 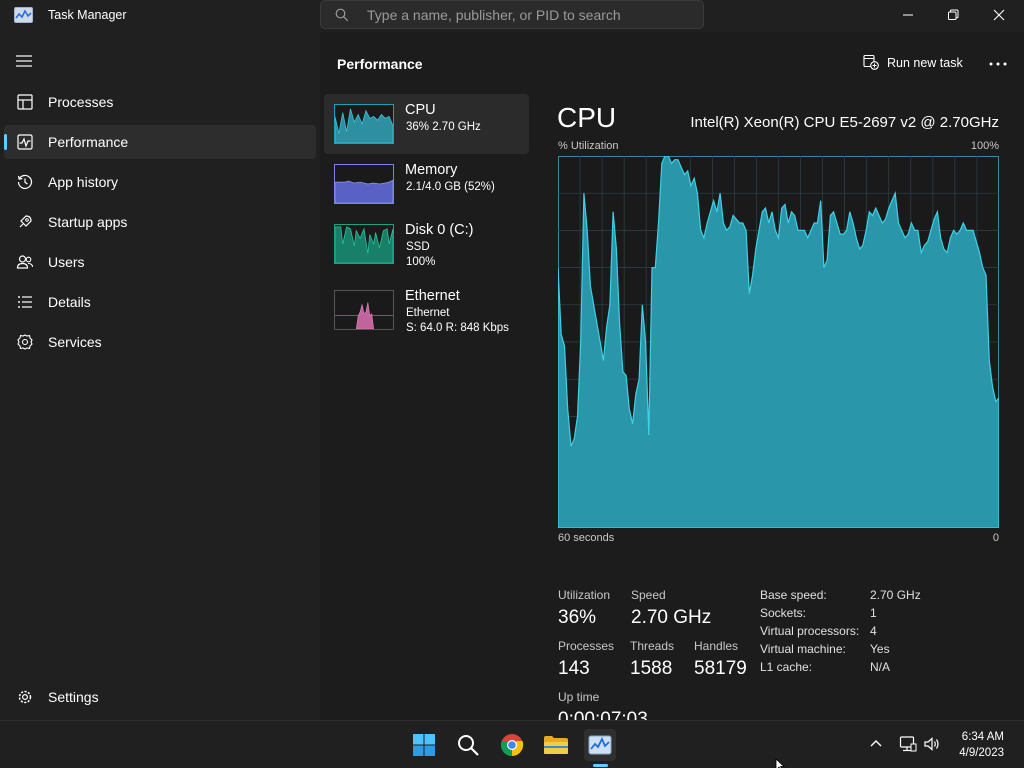 I want to click on threads-label: Threads, so click(x=652, y=646).